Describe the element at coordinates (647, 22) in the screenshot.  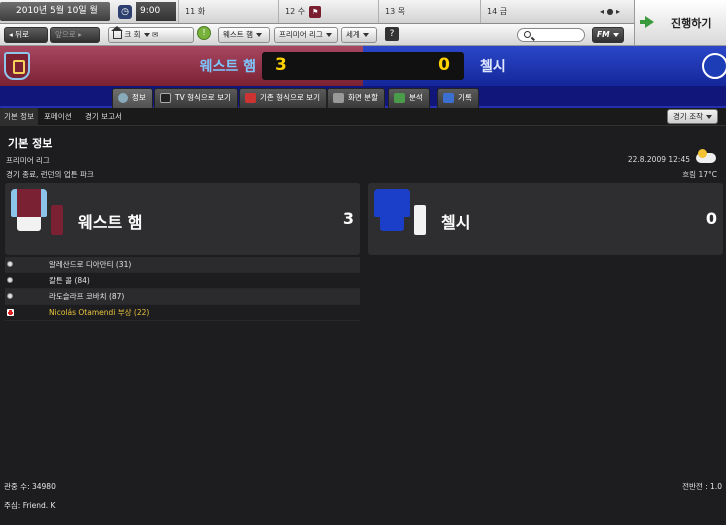
I see `arrow-right-icon` at that location.